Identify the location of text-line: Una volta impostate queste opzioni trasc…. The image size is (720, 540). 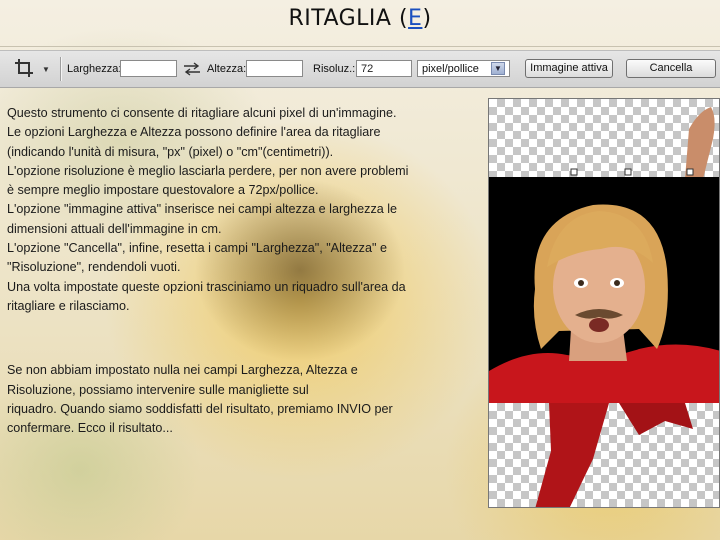
(206, 286).